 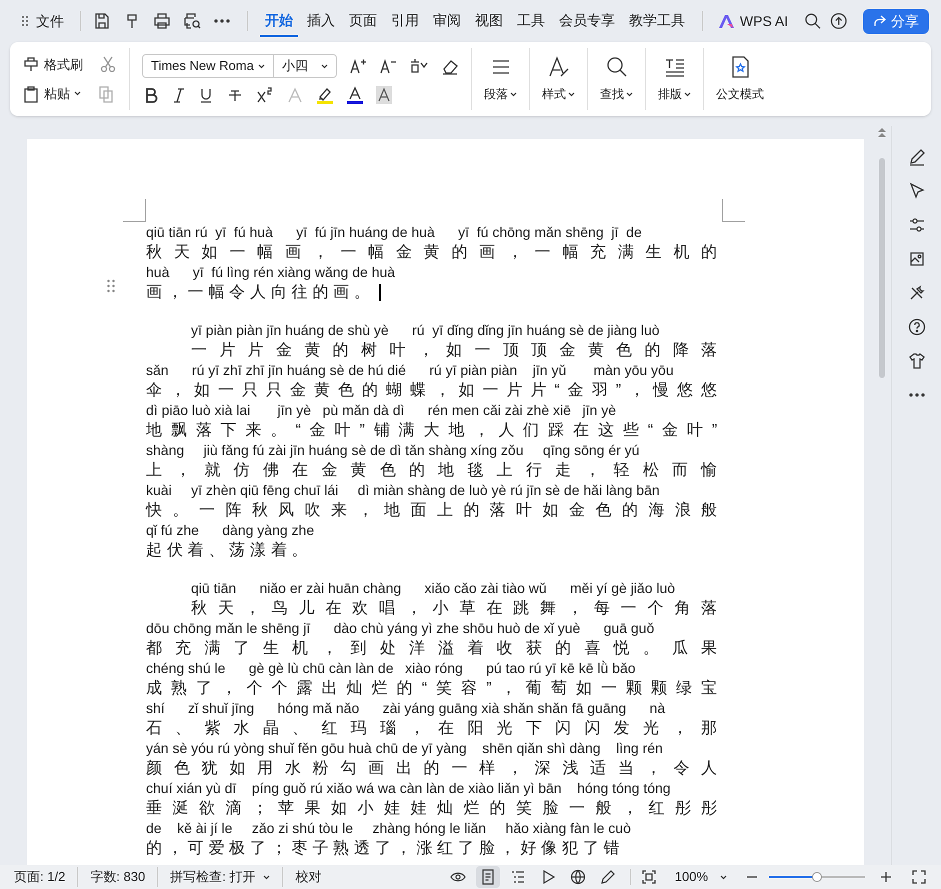 What do you see at coordinates (425, 330) in the screenshot?
I see `pinyin-line: yī piàn piàn jīn huáng de shù yè rú yī dǐng dǐng jīn huáng sè de jiàng luò` at bounding box center [425, 330].